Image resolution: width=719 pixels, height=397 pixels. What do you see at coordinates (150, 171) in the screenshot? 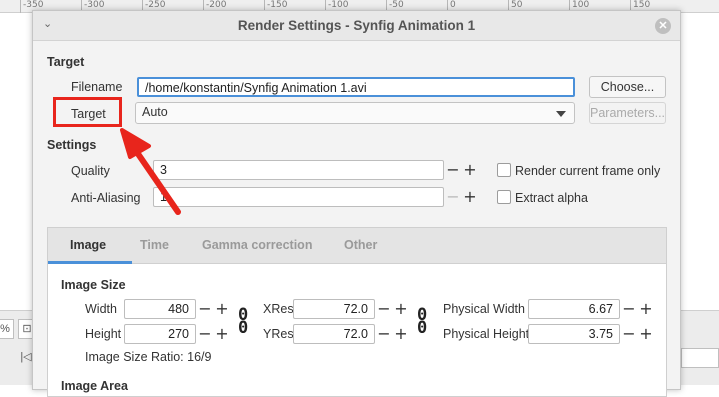
I see `annotation-arrow-icon` at bounding box center [150, 171].